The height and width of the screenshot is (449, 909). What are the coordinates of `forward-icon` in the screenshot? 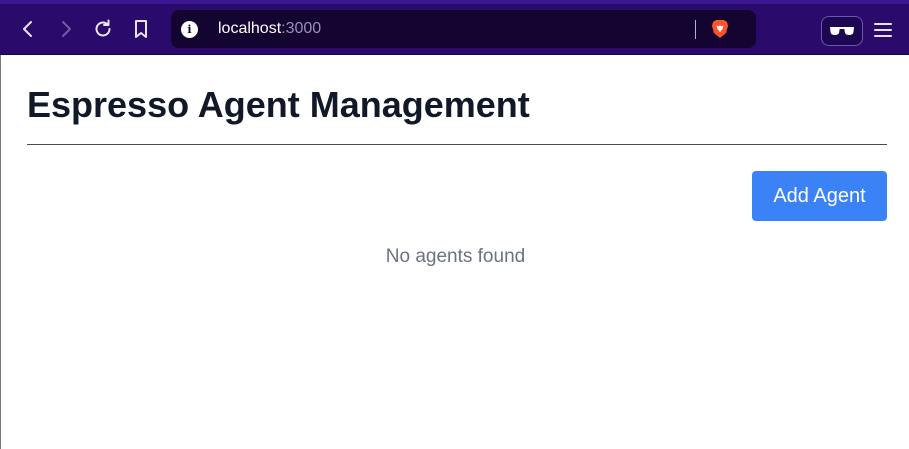 It's located at (66, 29).